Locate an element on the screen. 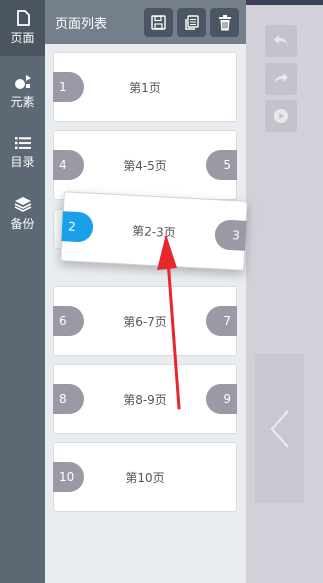  redo-icon is located at coordinates (281, 78).